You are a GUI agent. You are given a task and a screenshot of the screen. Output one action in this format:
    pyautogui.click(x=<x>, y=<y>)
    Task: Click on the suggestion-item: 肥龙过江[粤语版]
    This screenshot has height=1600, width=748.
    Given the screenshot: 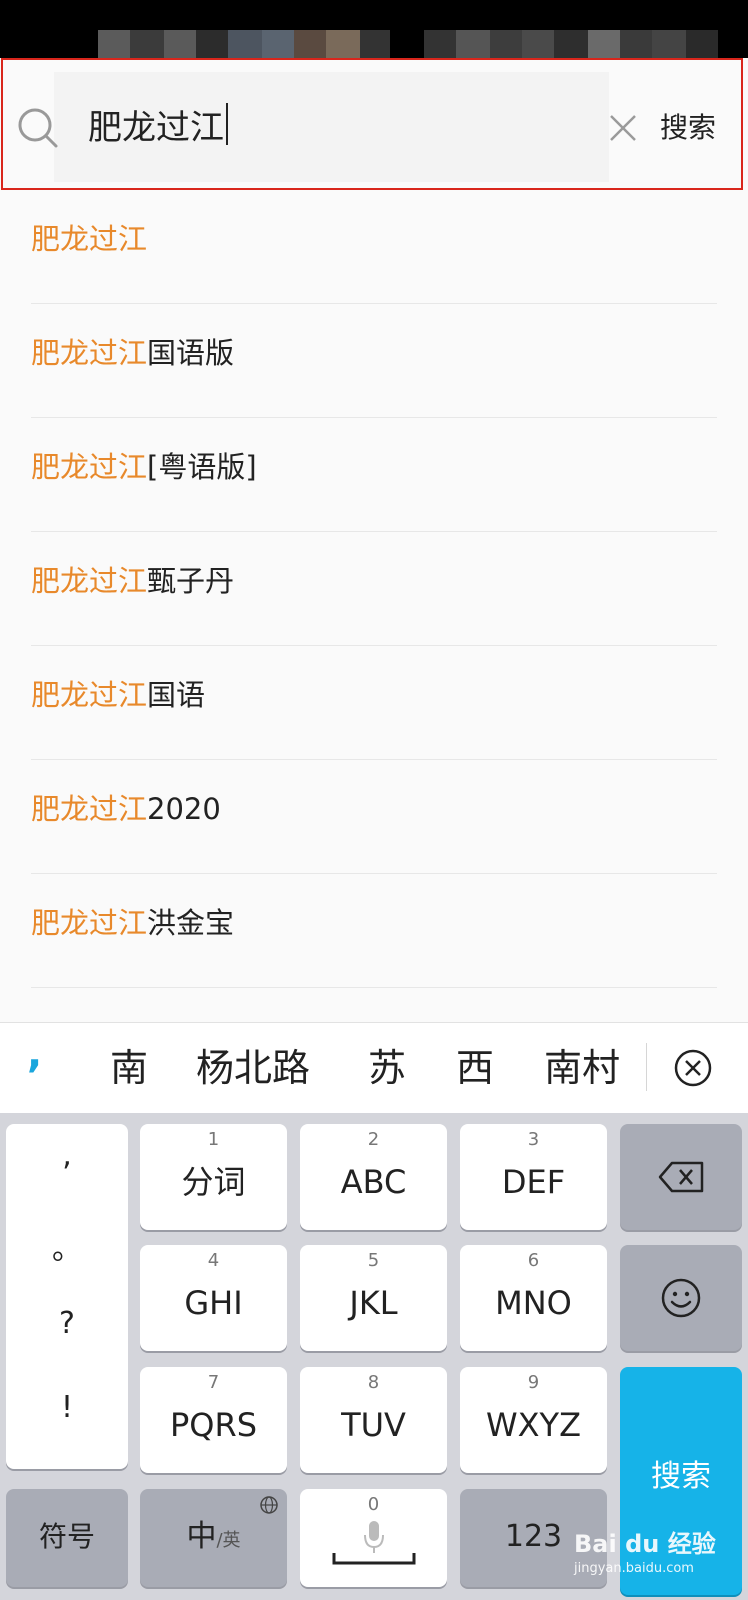 What is the action you would take?
    pyautogui.click(x=374, y=475)
    